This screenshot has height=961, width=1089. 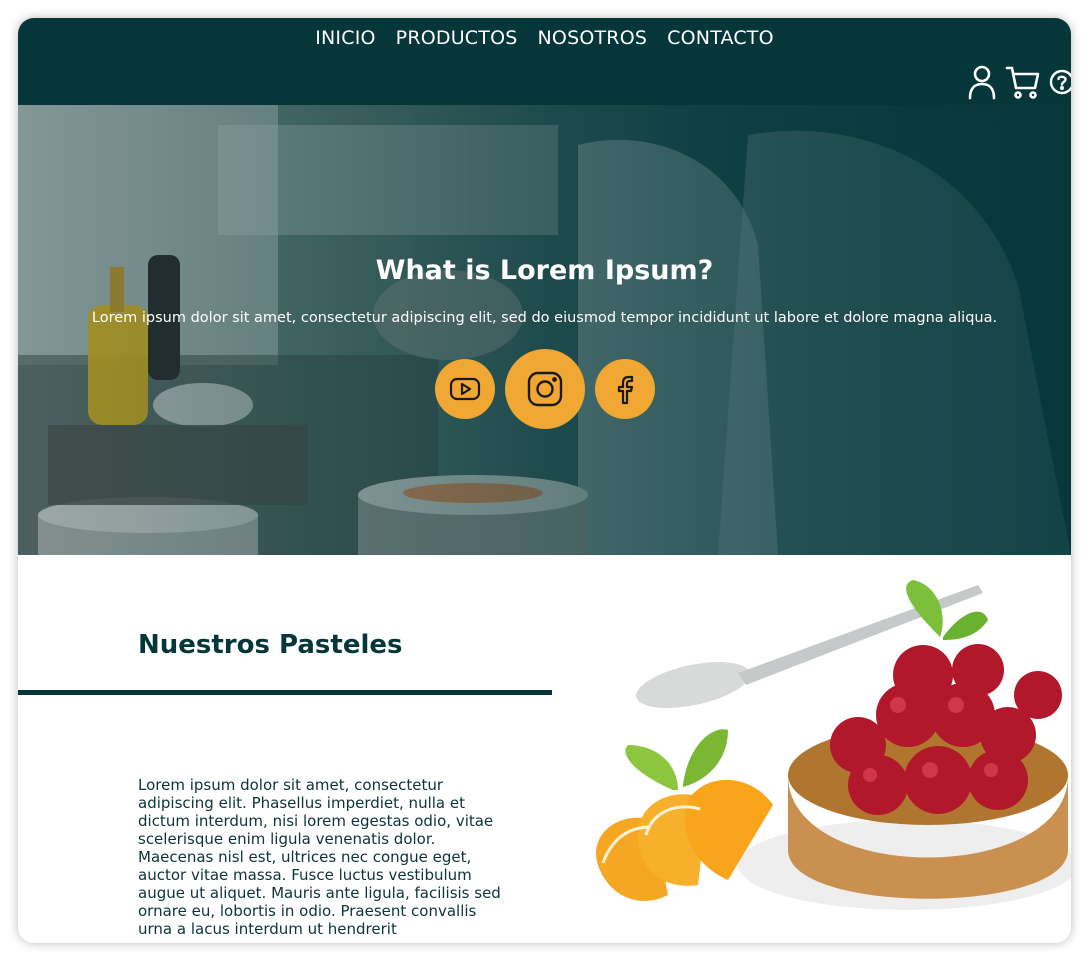 I want to click on header-icons, so click(x=1019, y=84).